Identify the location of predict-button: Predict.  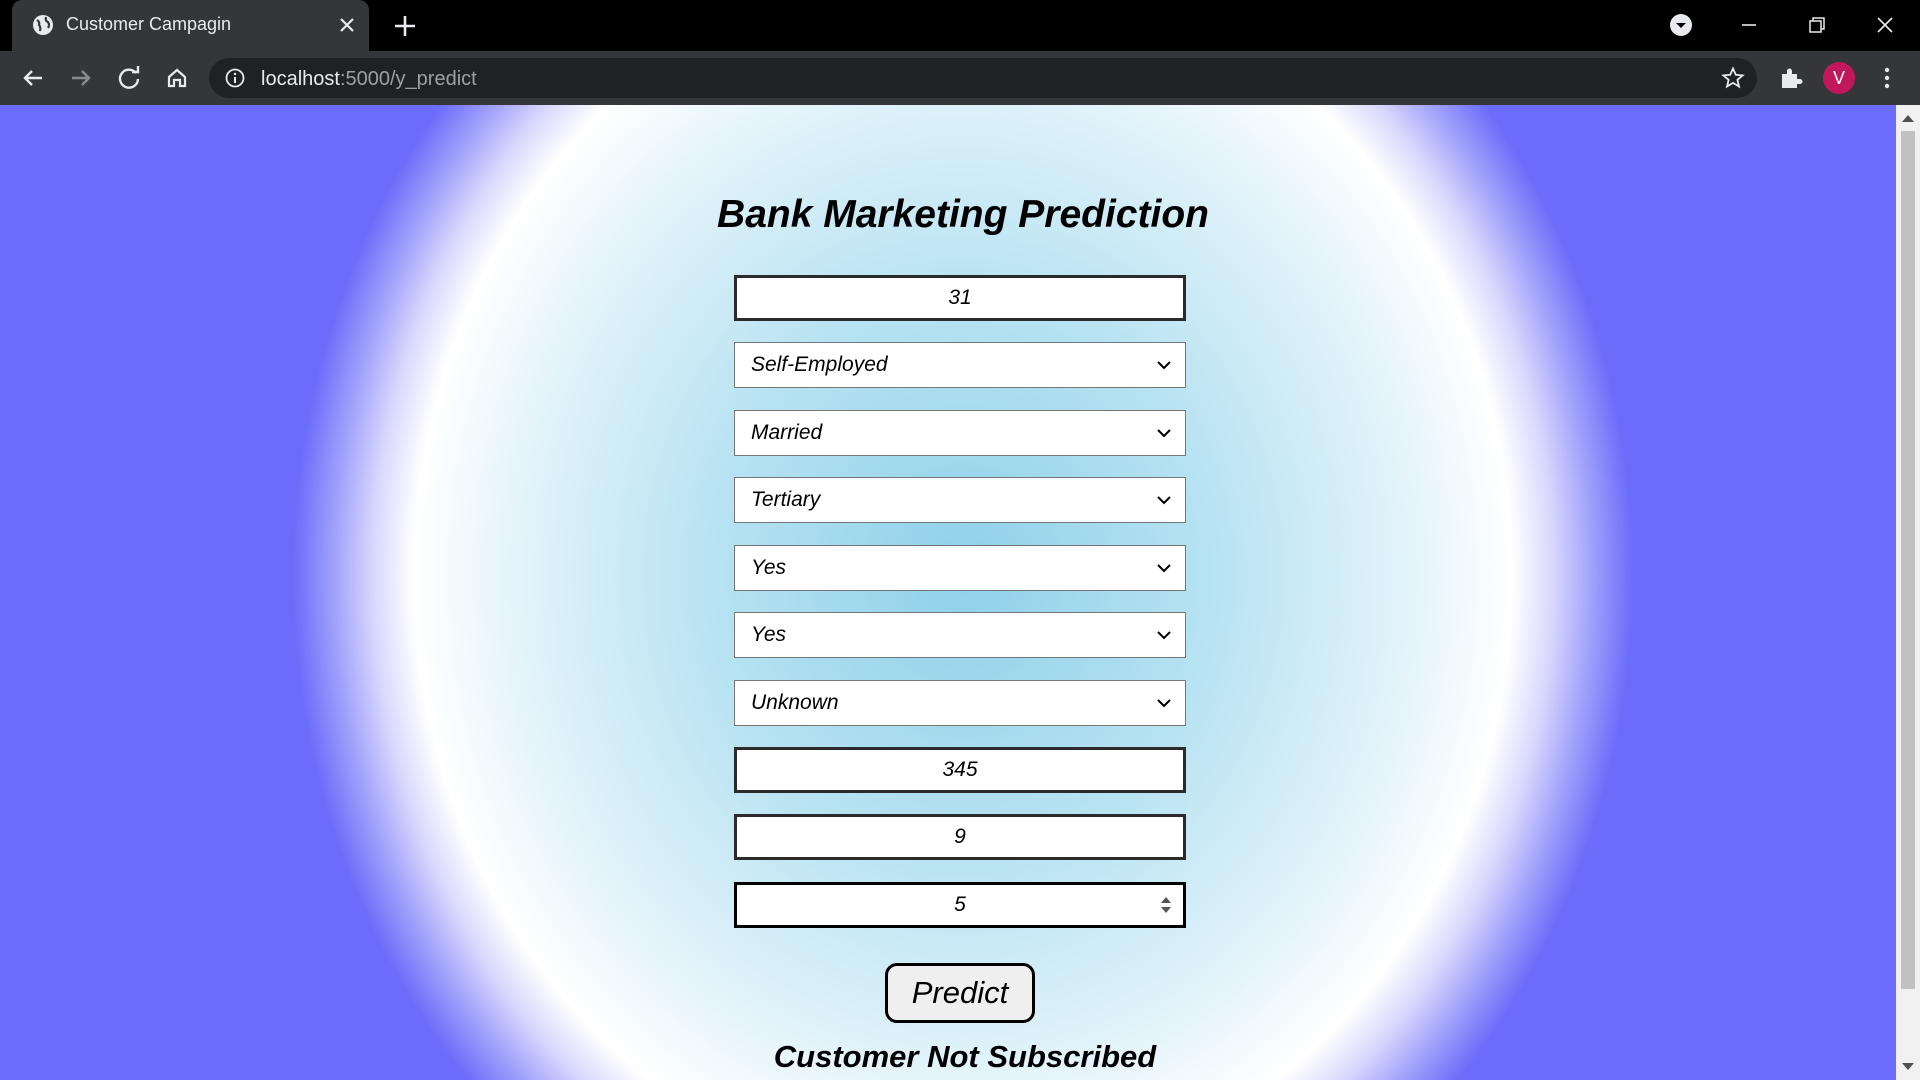
(960, 993).